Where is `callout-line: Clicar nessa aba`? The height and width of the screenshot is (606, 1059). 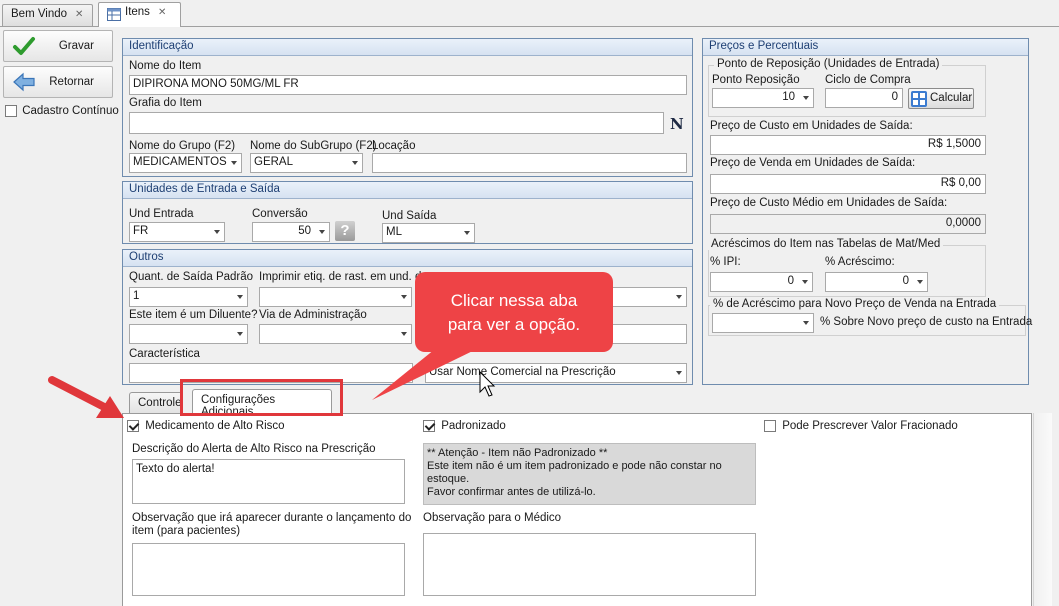
callout-line: Clicar nessa aba is located at coordinates (514, 300).